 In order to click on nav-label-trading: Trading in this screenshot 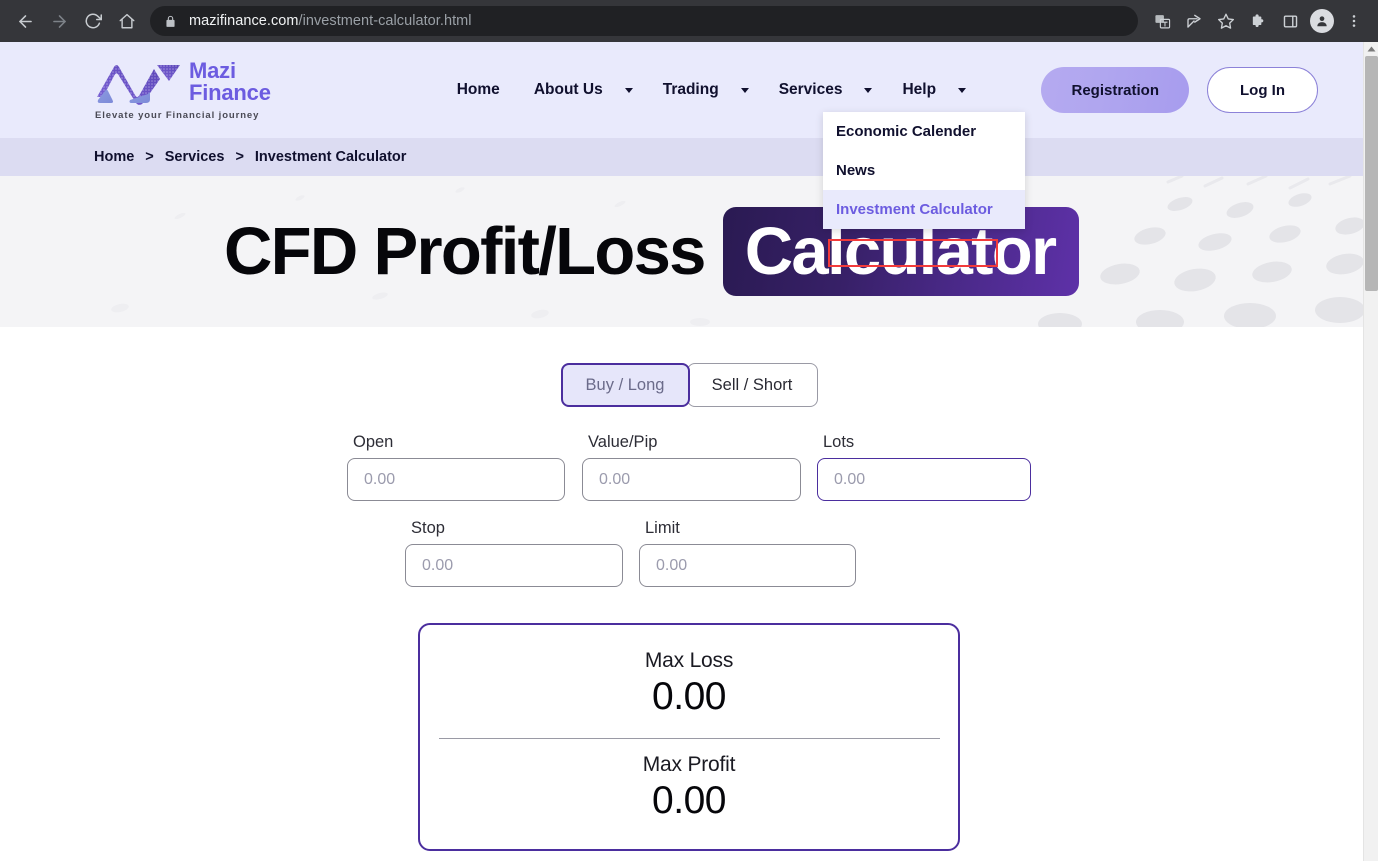, I will do `click(690, 89)`.